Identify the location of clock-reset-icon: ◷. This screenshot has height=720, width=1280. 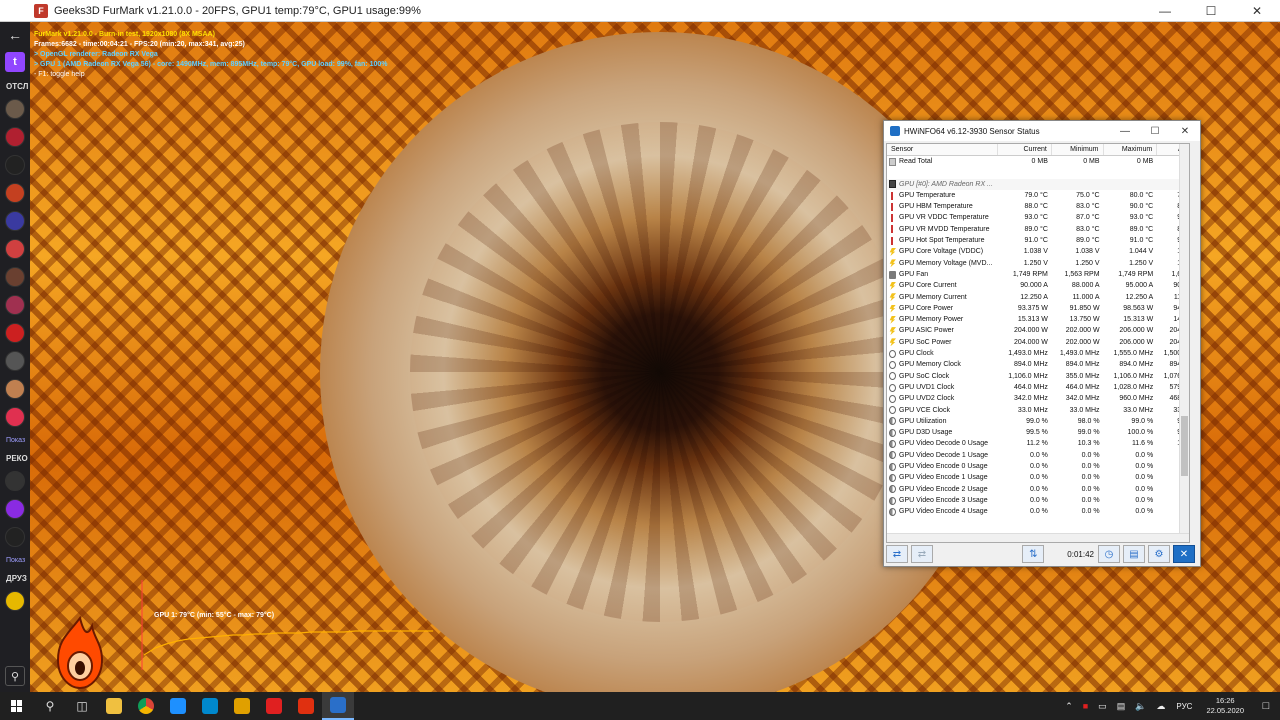
(1109, 554).